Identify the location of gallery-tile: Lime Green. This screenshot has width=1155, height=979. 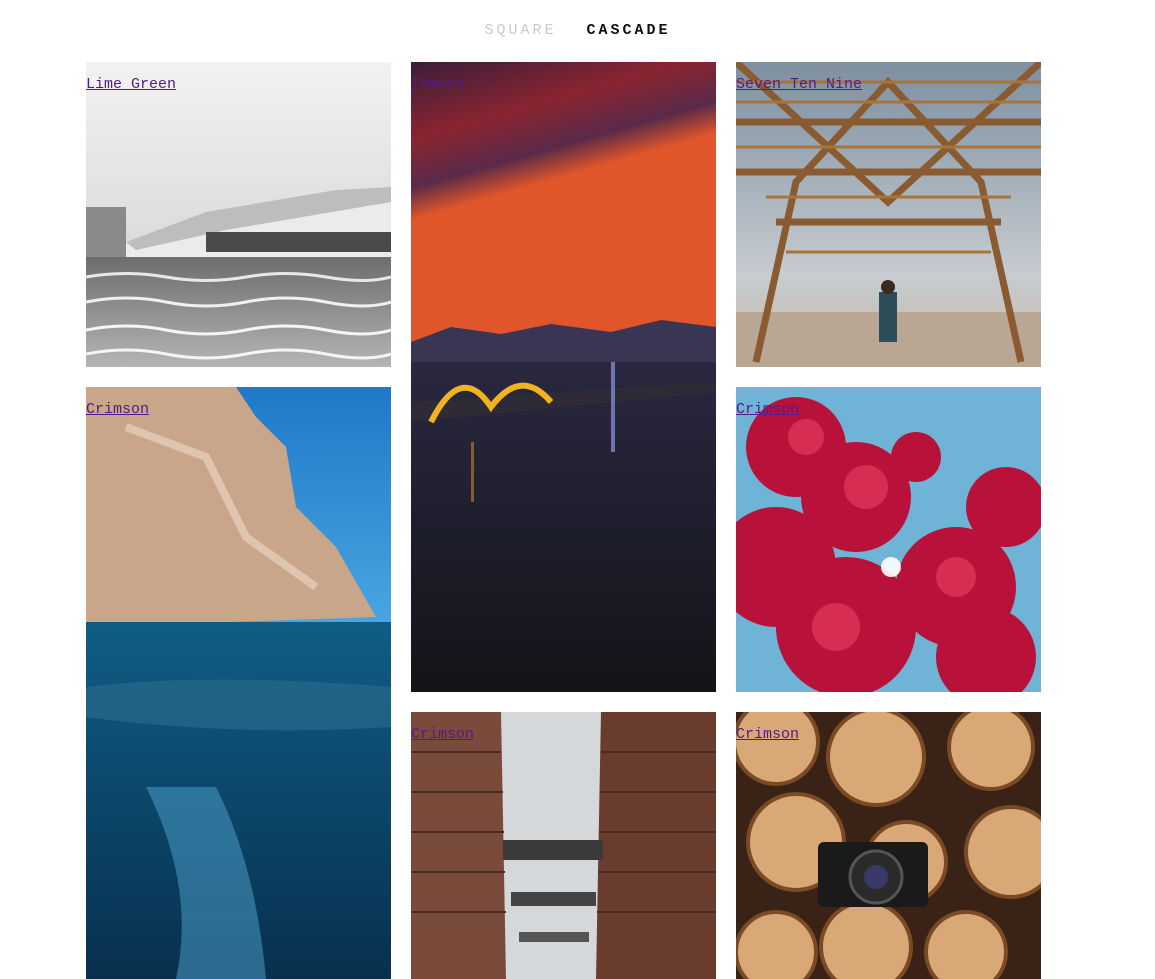
(238, 214).